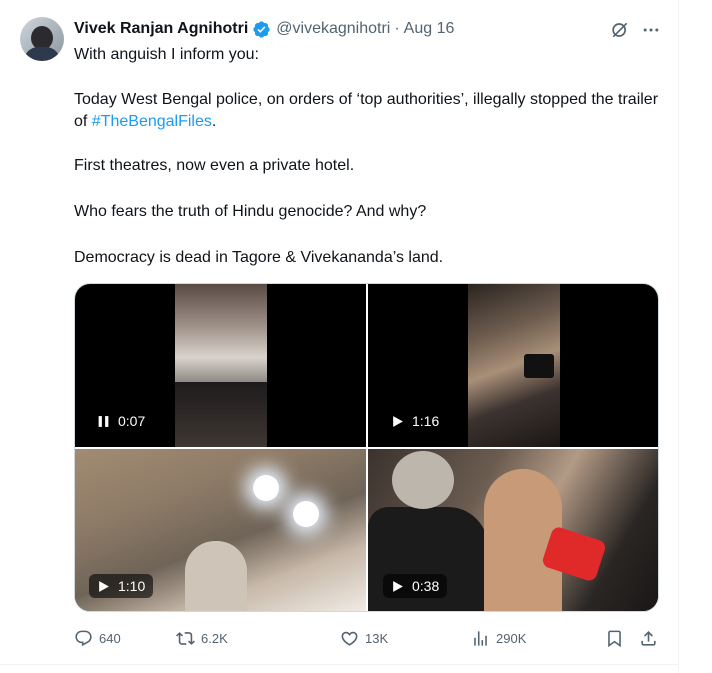 This screenshot has height=673, width=712. I want to click on share-icon, so click(648, 638).